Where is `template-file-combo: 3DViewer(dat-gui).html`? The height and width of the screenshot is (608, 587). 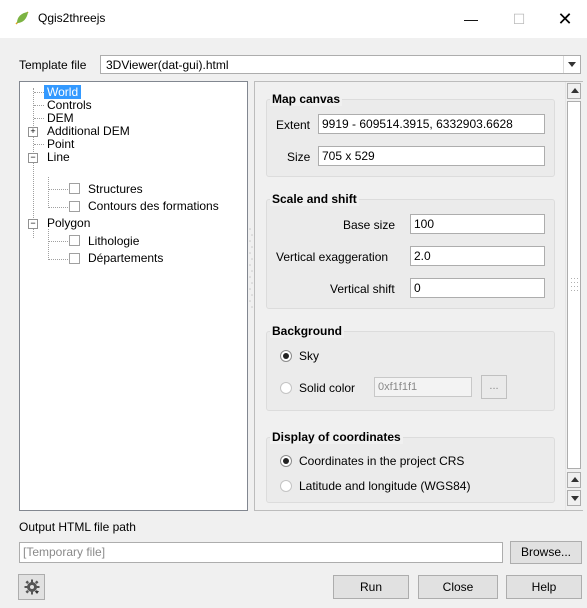 template-file-combo: 3DViewer(dat-gui).html is located at coordinates (340, 64).